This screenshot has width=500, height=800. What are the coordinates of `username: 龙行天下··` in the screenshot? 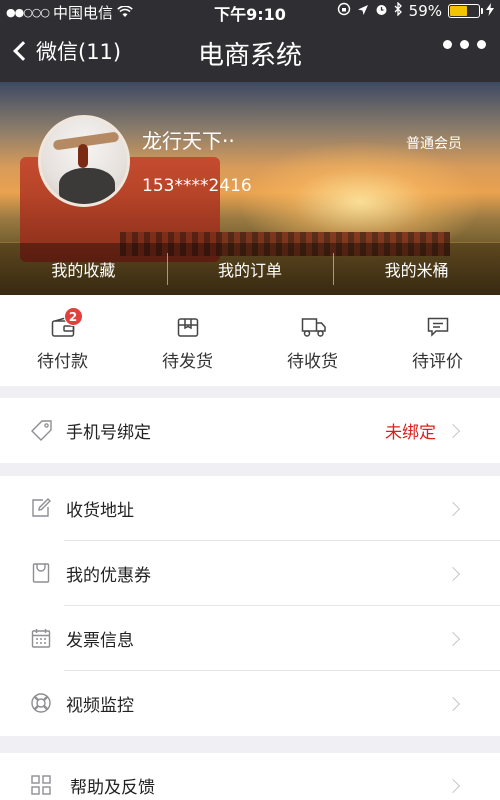 It's located at (188, 141).